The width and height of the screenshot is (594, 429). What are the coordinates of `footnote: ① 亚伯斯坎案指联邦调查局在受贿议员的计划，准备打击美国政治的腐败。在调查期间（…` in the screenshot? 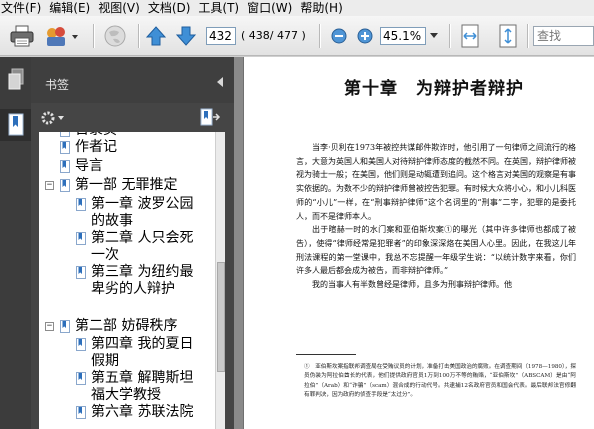 It's located at (440, 381).